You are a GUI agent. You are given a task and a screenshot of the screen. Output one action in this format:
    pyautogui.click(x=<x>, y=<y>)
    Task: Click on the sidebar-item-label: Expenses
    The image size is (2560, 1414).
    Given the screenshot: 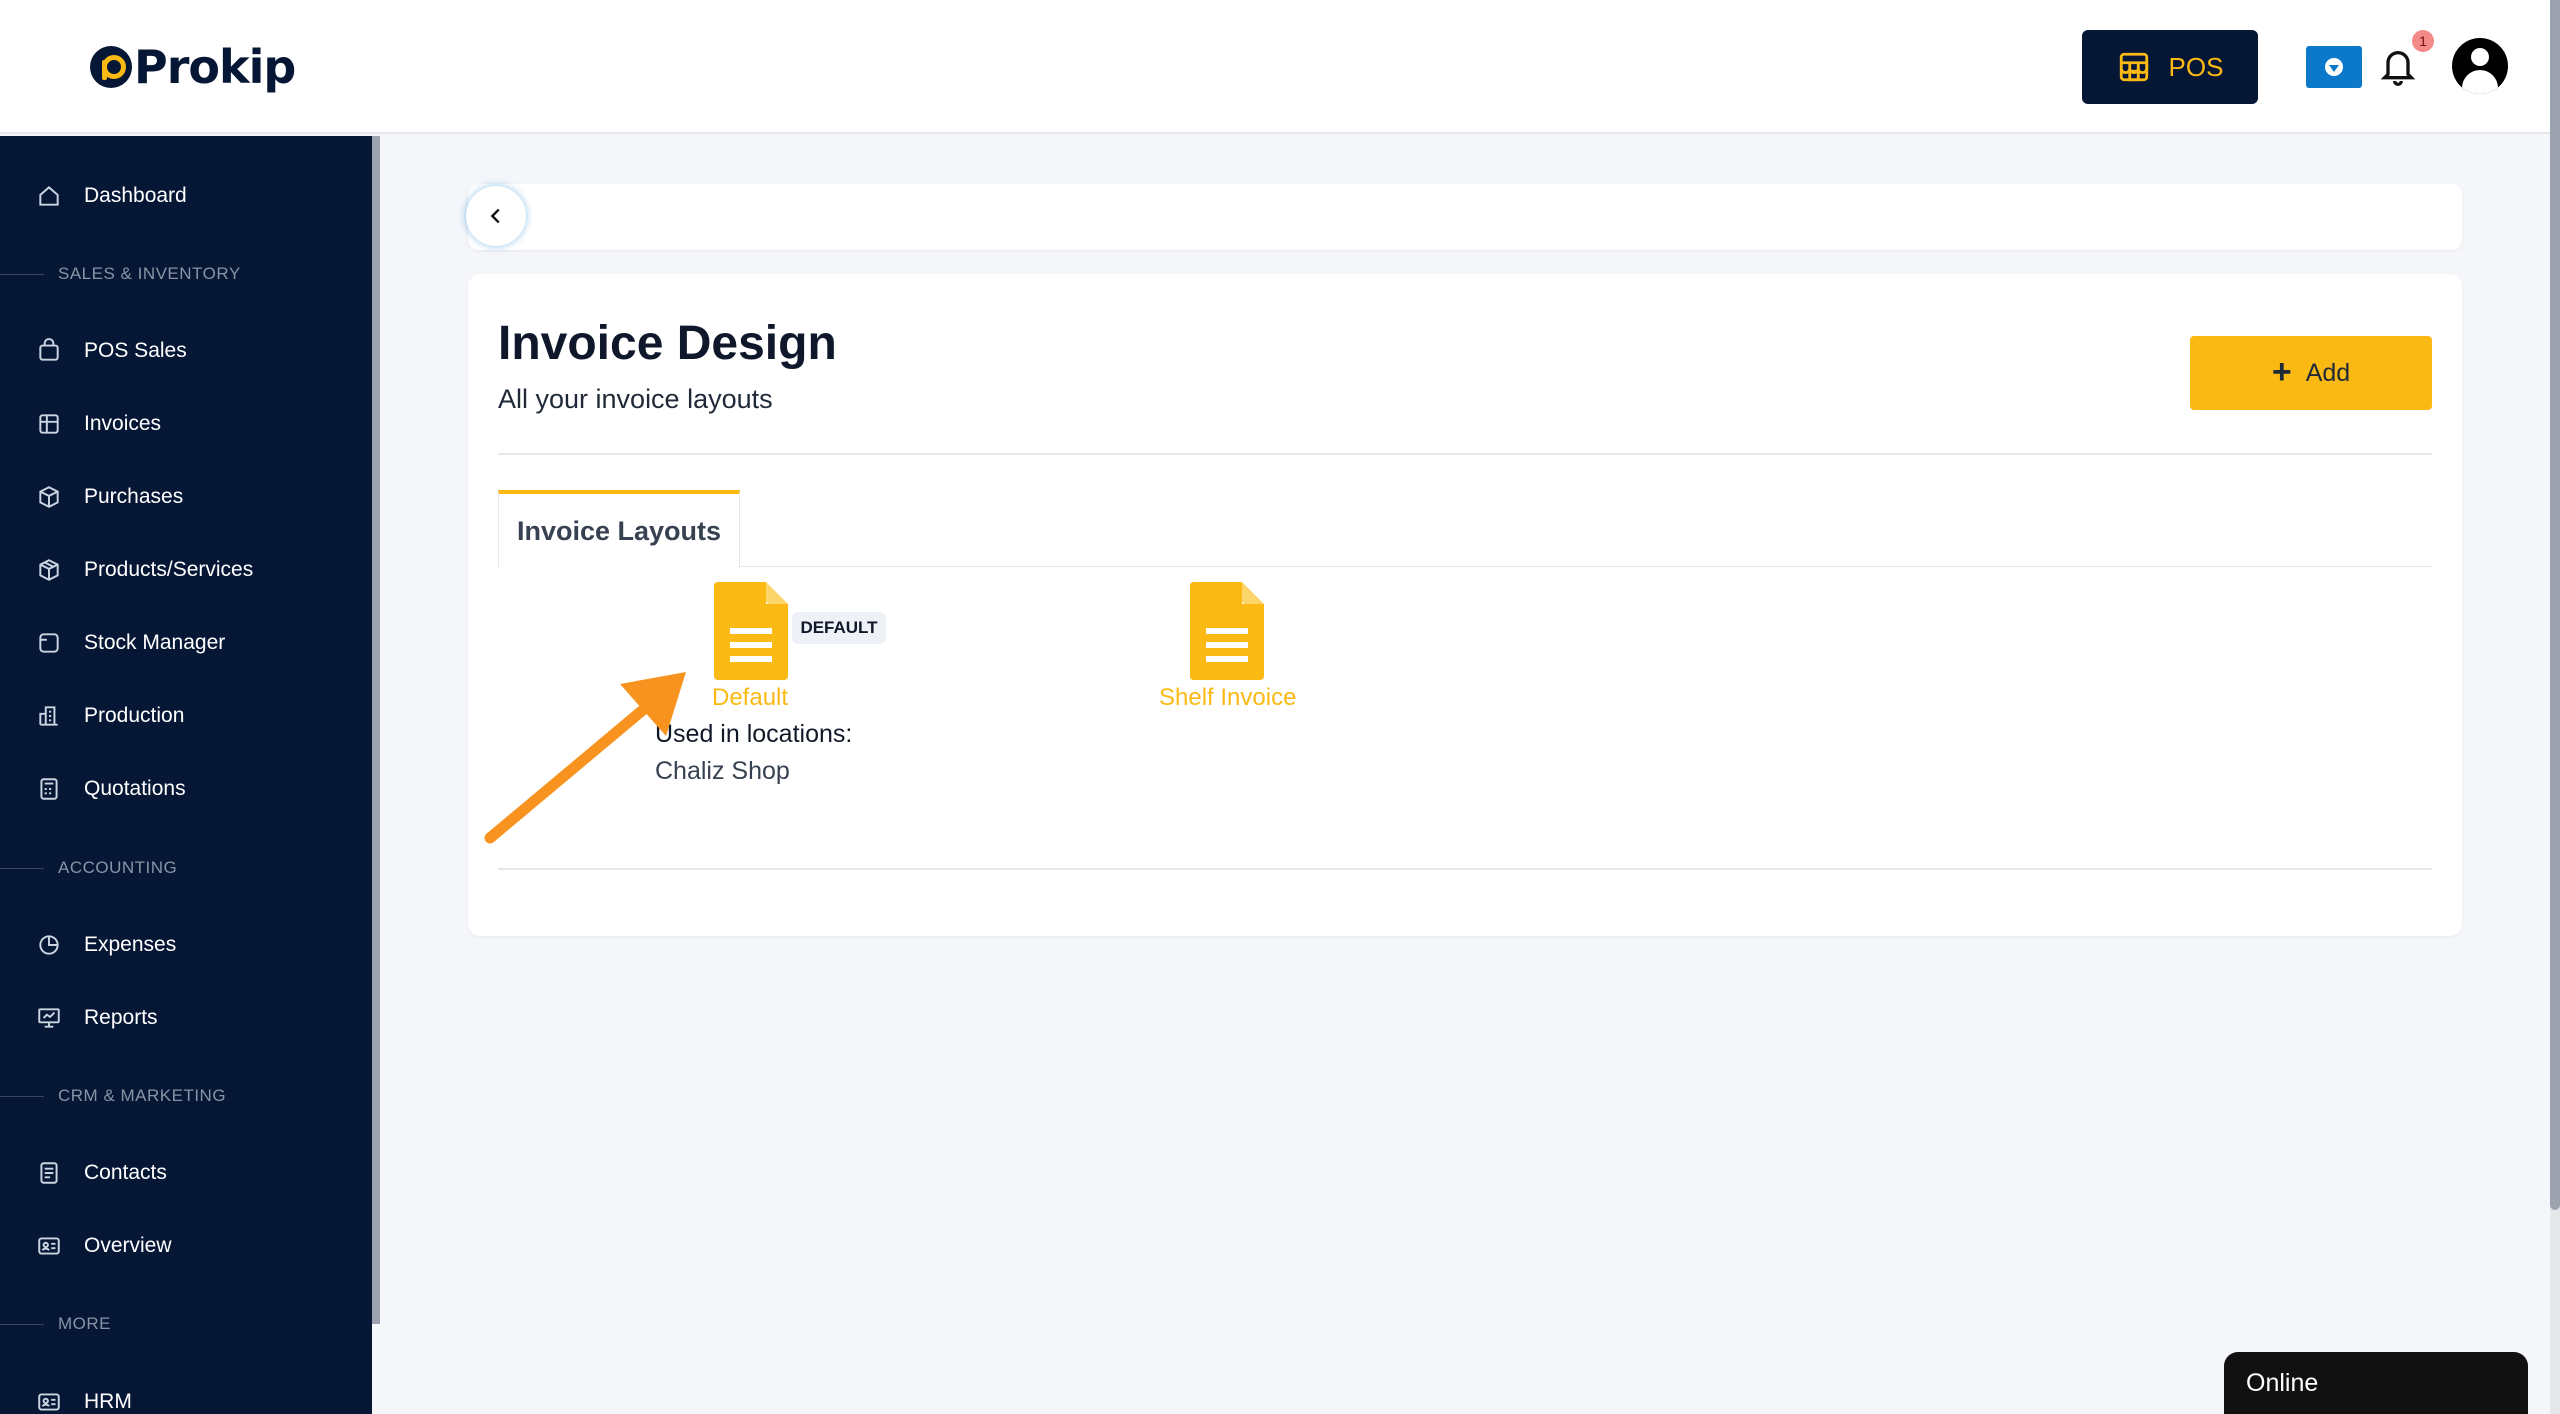 What is the action you would take?
    pyautogui.click(x=130, y=944)
    